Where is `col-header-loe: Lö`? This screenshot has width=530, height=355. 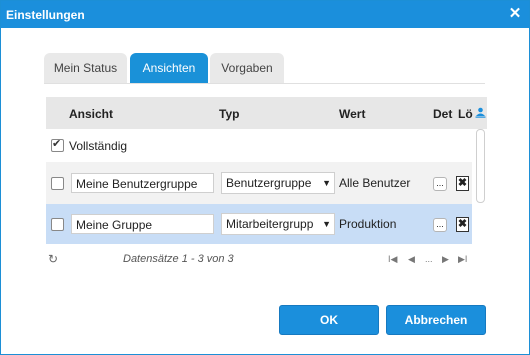 col-header-loe: Lö is located at coordinates (465, 114).